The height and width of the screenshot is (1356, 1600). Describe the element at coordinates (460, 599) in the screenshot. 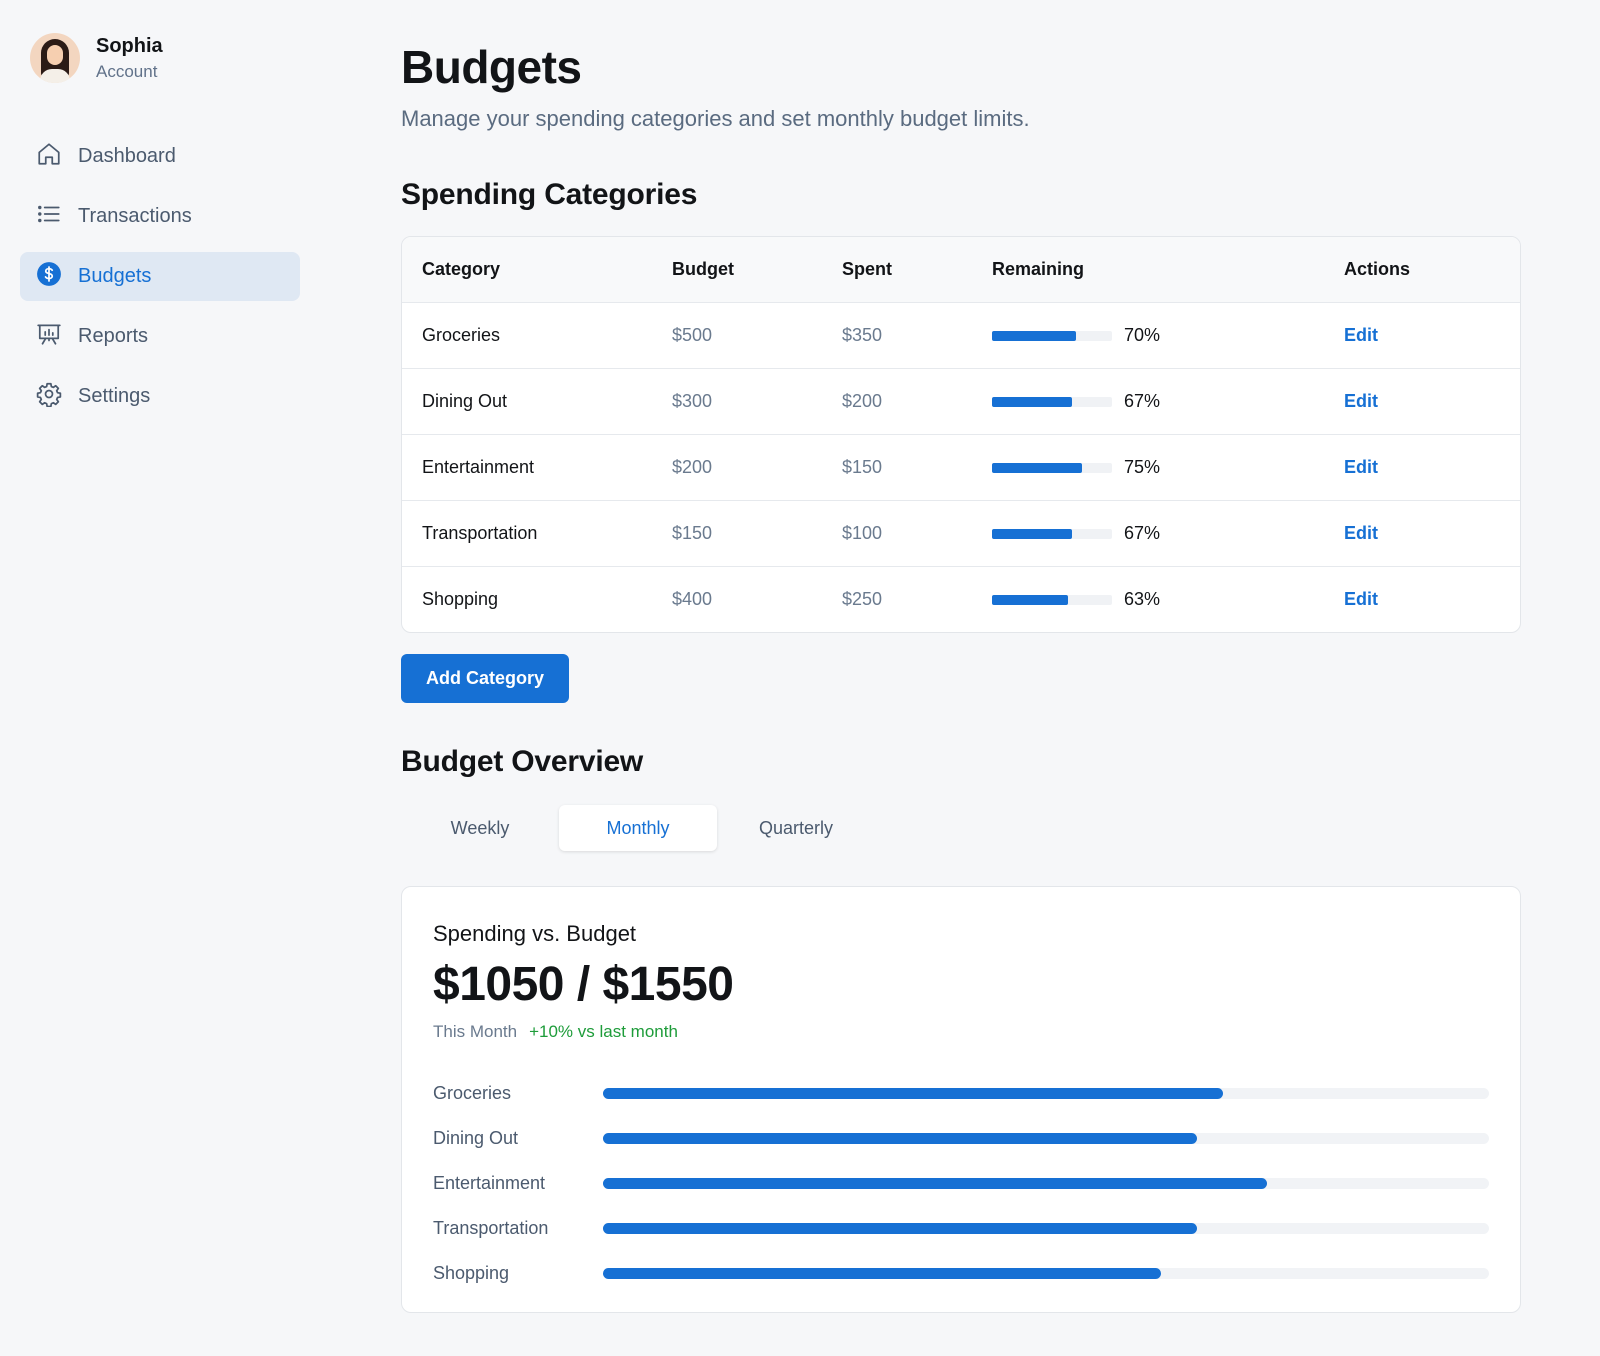

I see `category-name: Shopping` at that location.